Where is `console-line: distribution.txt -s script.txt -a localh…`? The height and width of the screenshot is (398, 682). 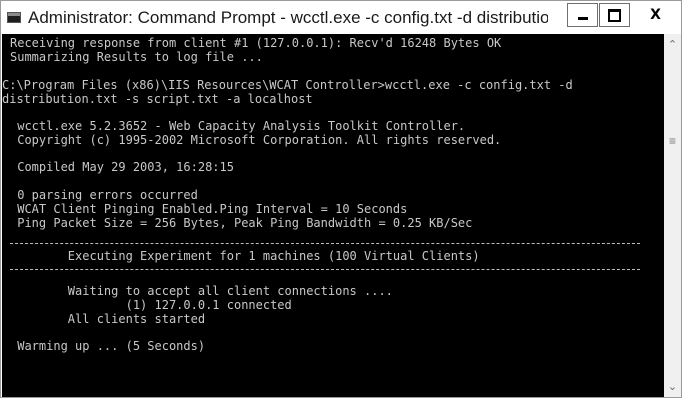
console-line: distribution.txt -s script.txt -a localh… is located at coordinates (157, 99).